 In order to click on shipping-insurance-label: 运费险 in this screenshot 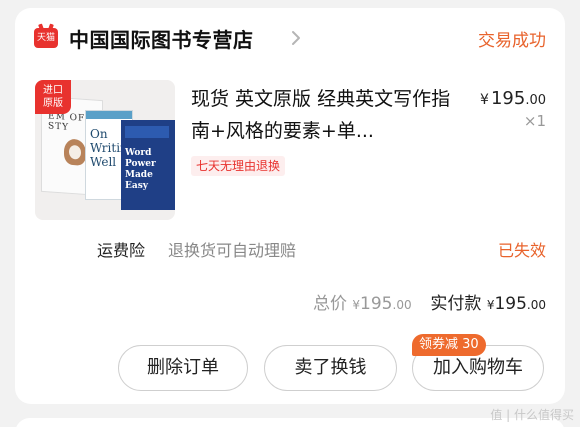, I will do `click(121, 250)`.